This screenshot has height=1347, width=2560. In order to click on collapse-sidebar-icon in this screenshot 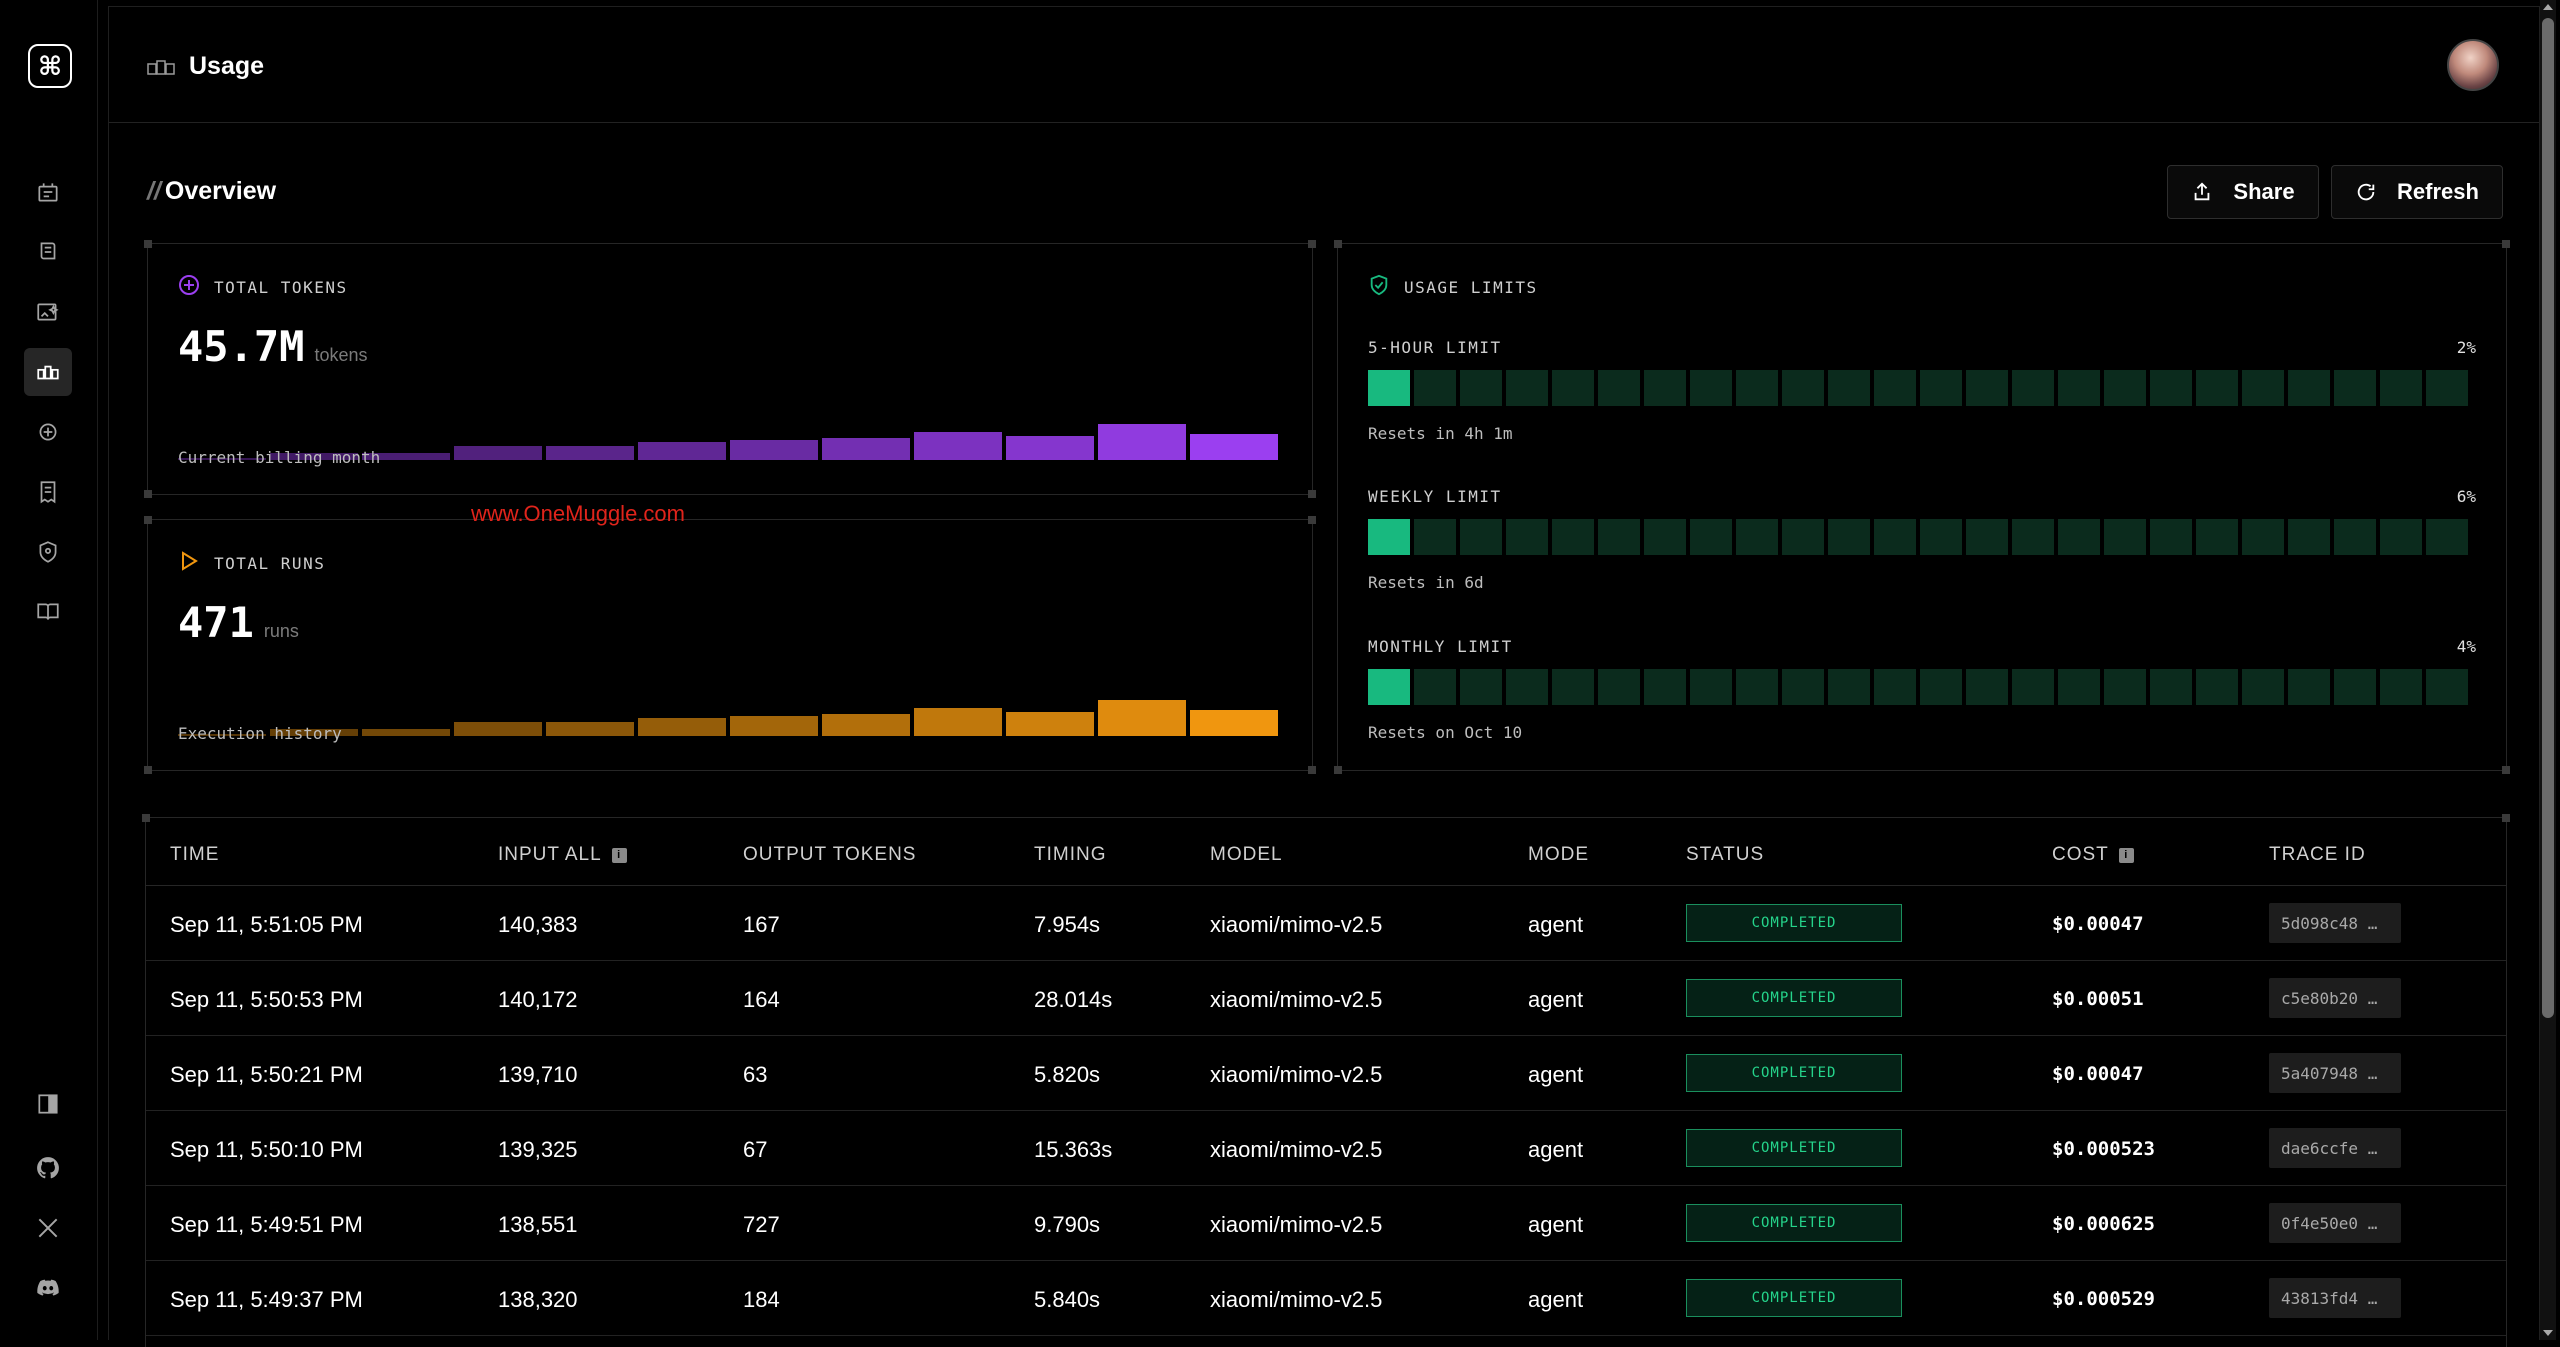, I will do `click(48, 1104)`.